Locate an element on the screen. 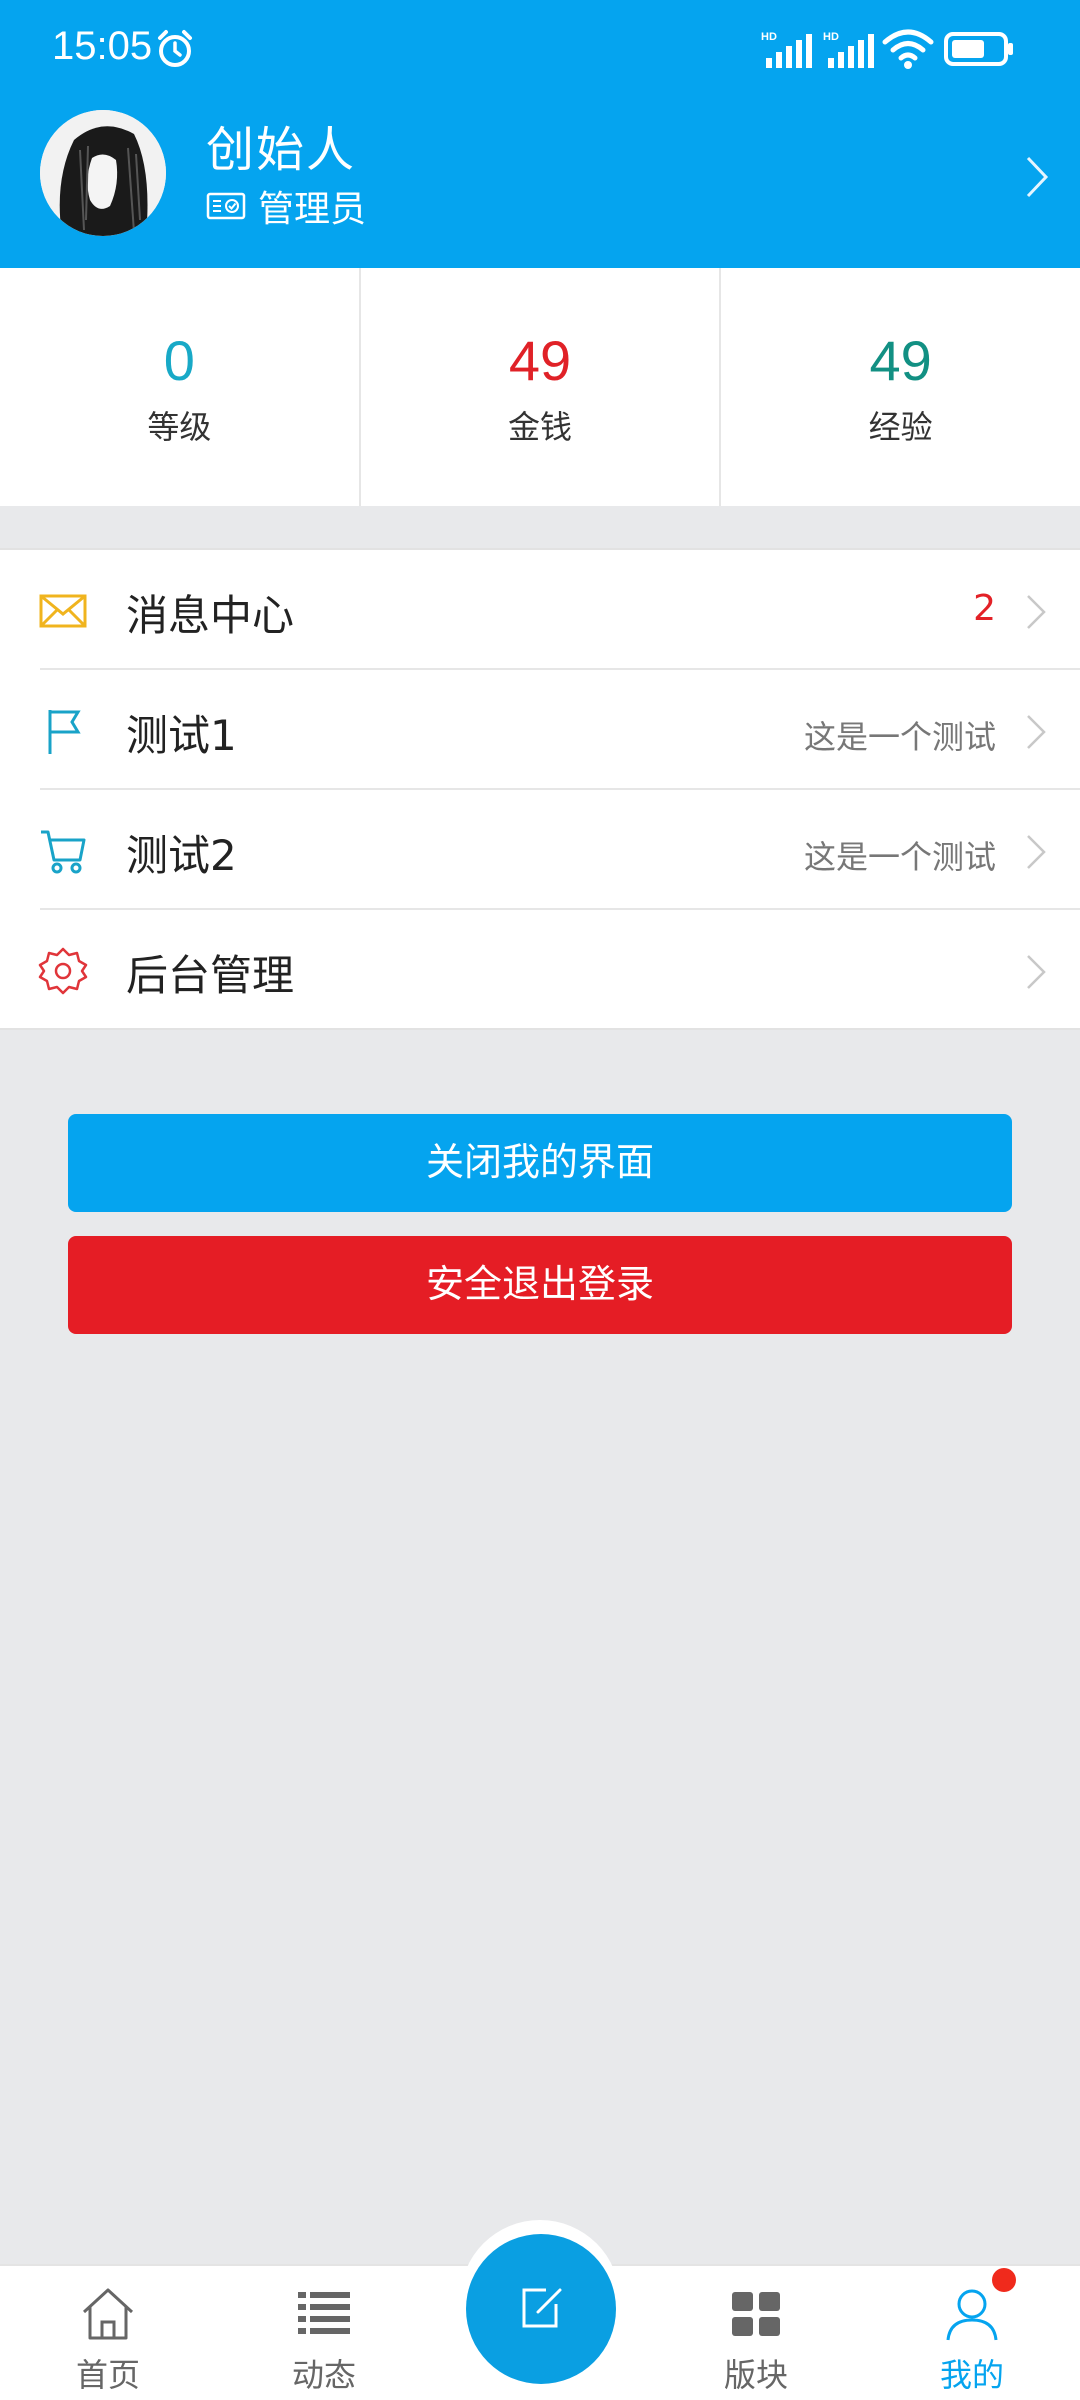  tab-label: 首页 is located at coordinates (107, 2375).